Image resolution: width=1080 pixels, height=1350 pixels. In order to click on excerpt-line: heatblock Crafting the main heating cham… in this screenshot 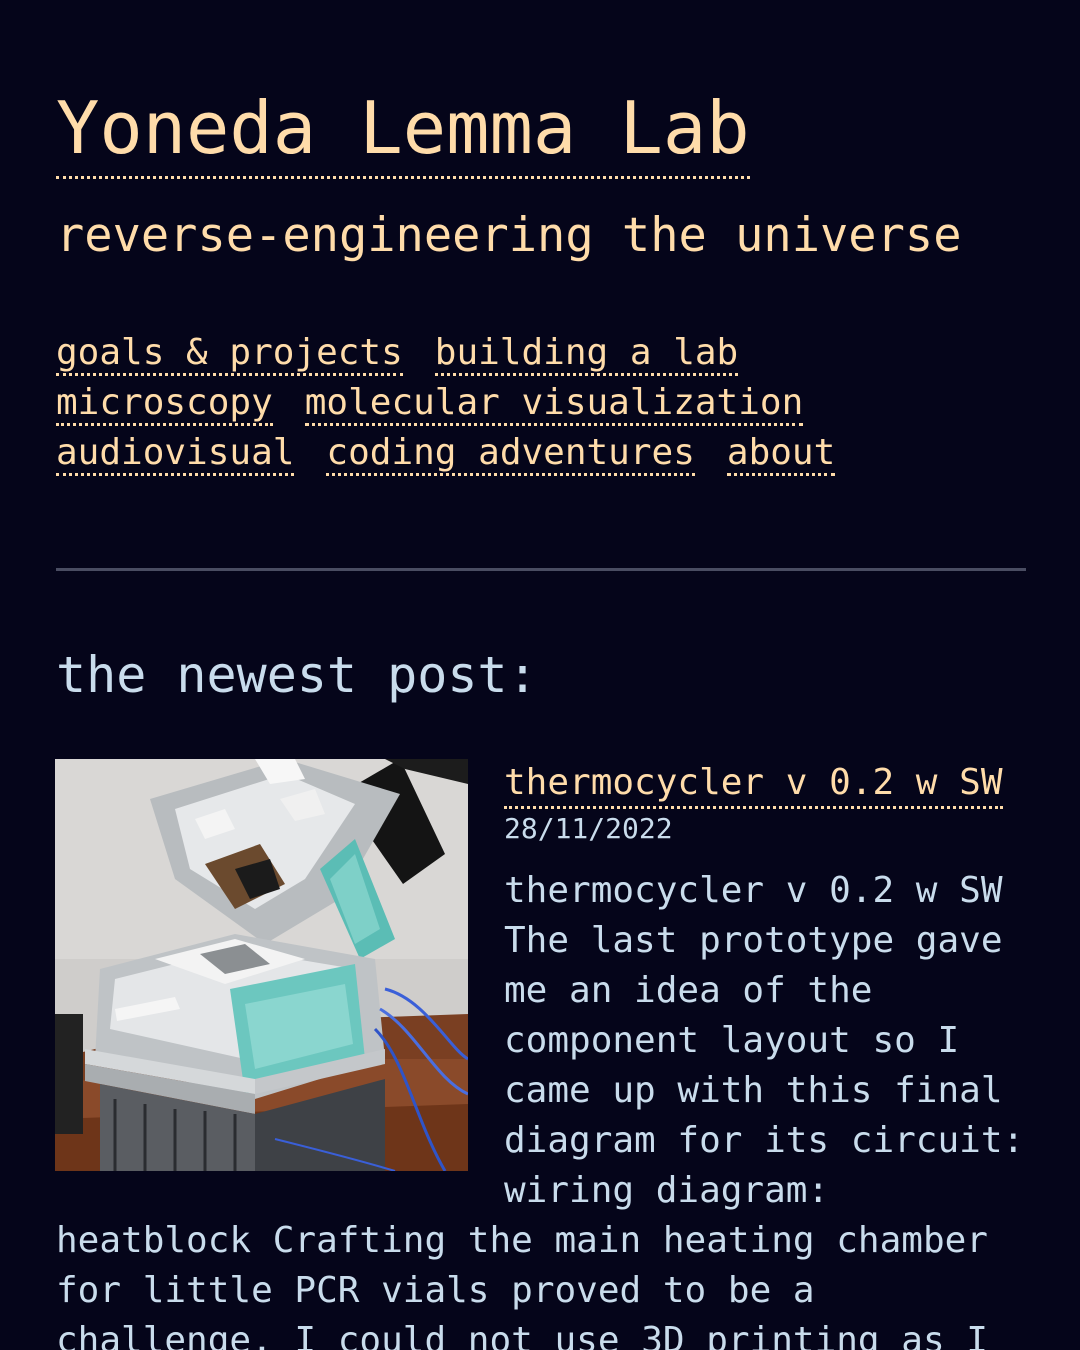, I will do `click(522, 1240)`.